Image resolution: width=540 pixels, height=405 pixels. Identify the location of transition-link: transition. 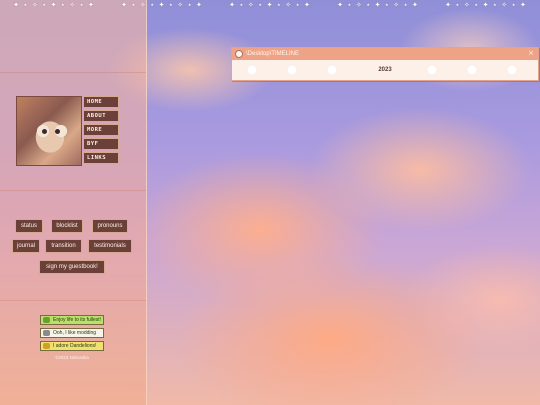
(63, 246).